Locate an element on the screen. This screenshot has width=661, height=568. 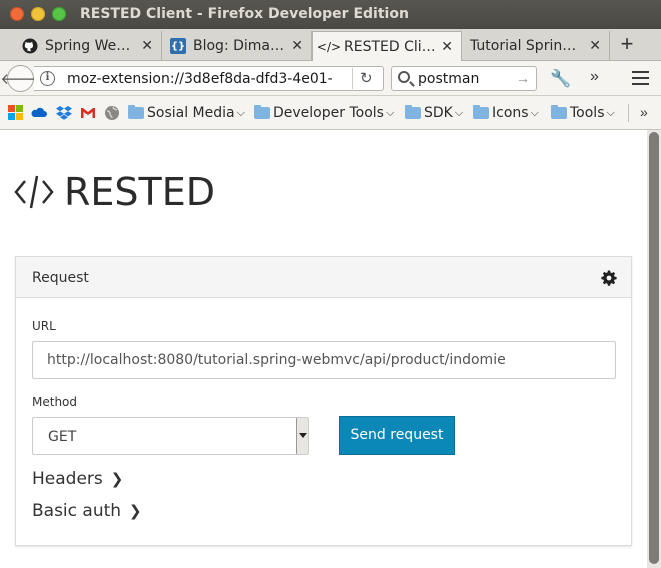
reload-icon: ↻ is located at coordinates (366, 78).